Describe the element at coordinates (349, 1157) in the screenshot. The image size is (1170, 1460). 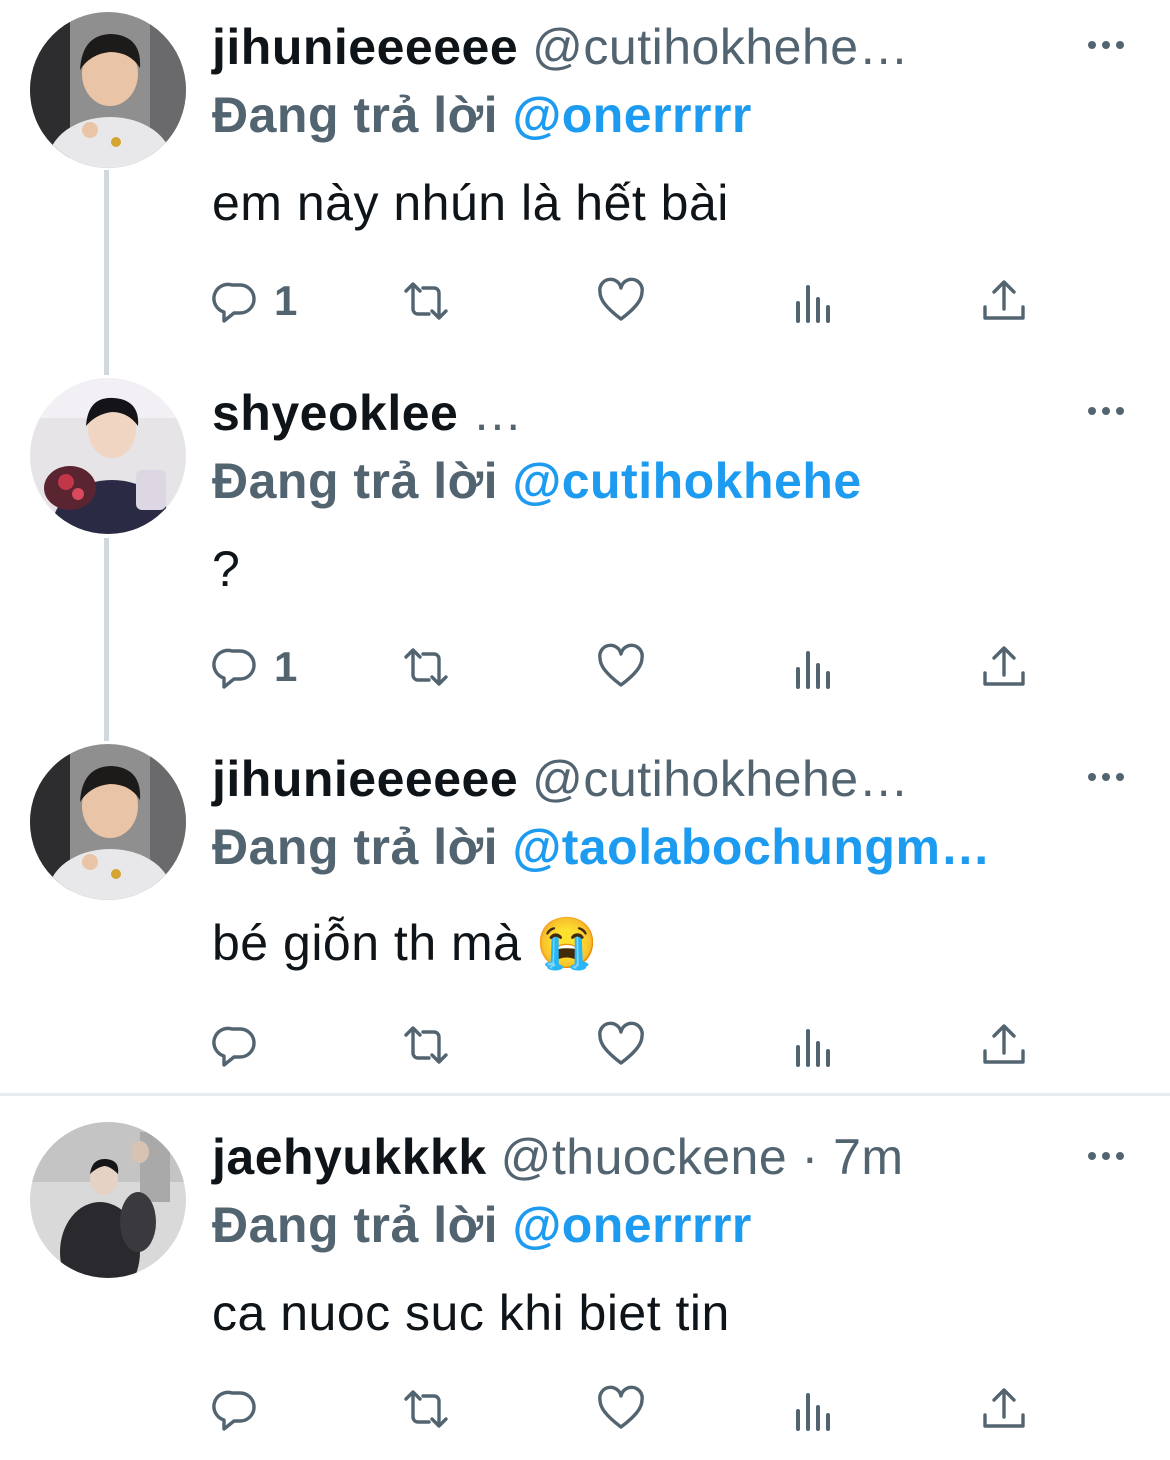
I see `display-name: jaehyukkkk` at that location.